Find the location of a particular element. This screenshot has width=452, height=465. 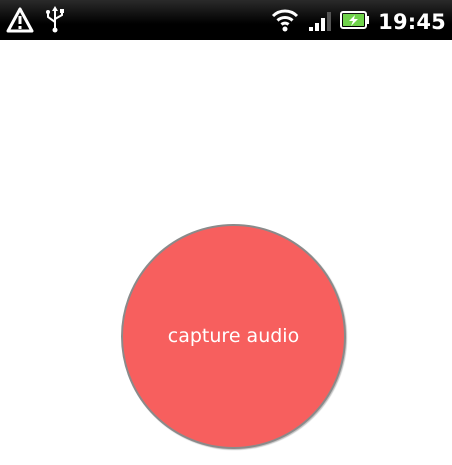

wifi-icon is located at coordinates (285, 22).